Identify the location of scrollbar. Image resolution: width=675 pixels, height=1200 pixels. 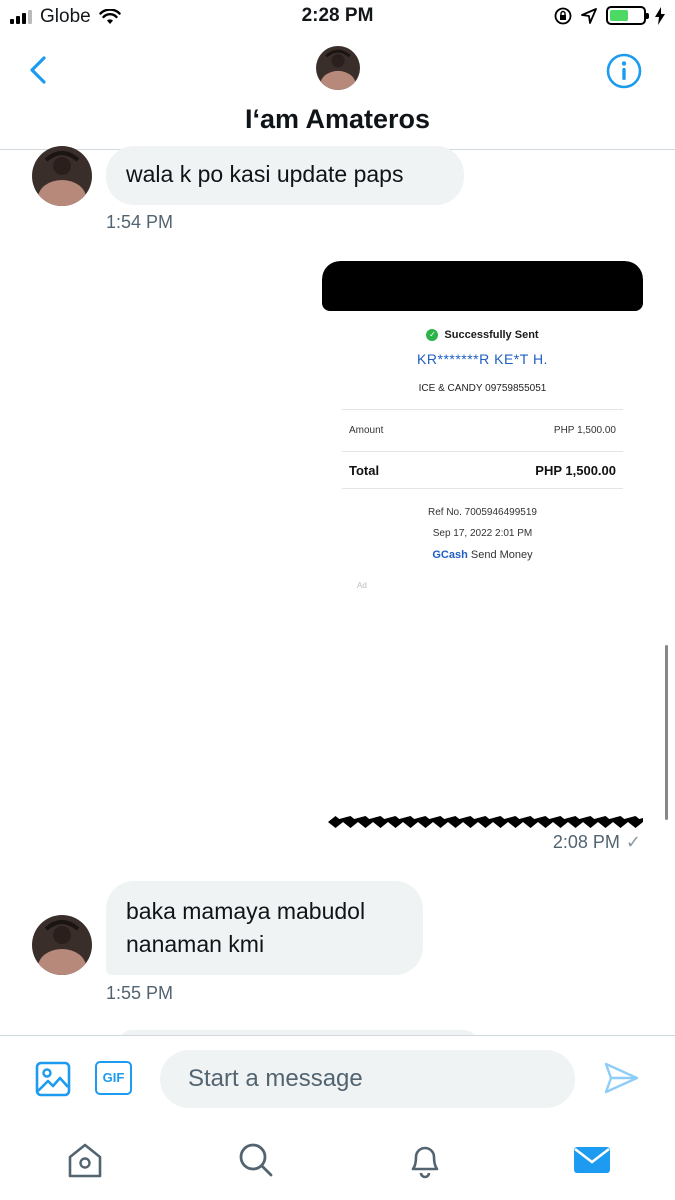
(666, 732).